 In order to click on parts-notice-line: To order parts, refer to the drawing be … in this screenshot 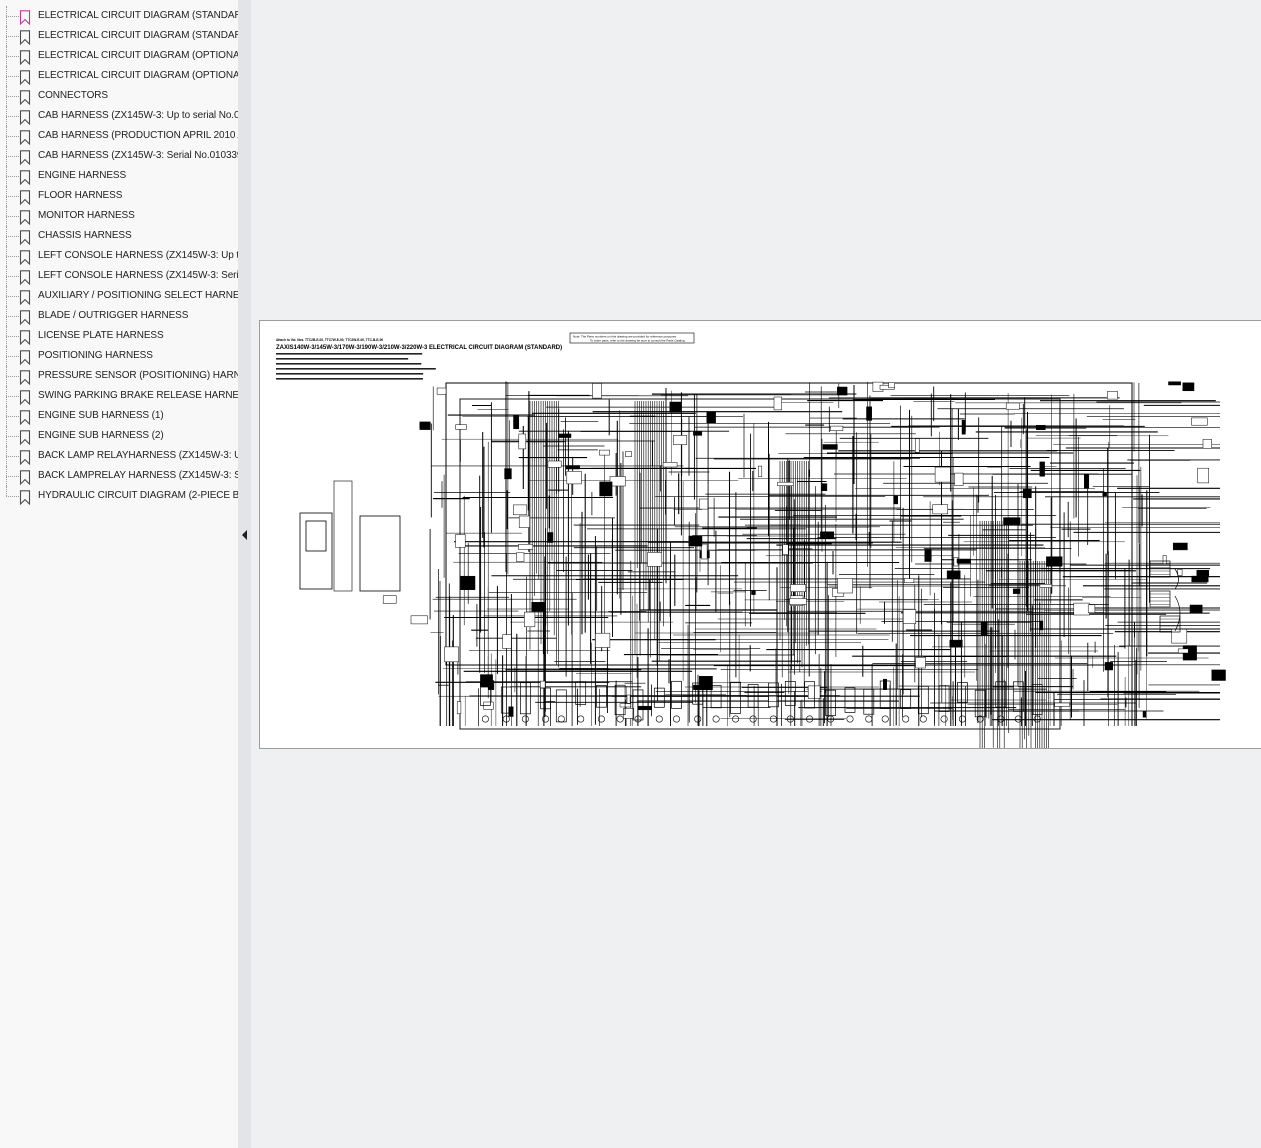, I will do `click(638, 341)`.